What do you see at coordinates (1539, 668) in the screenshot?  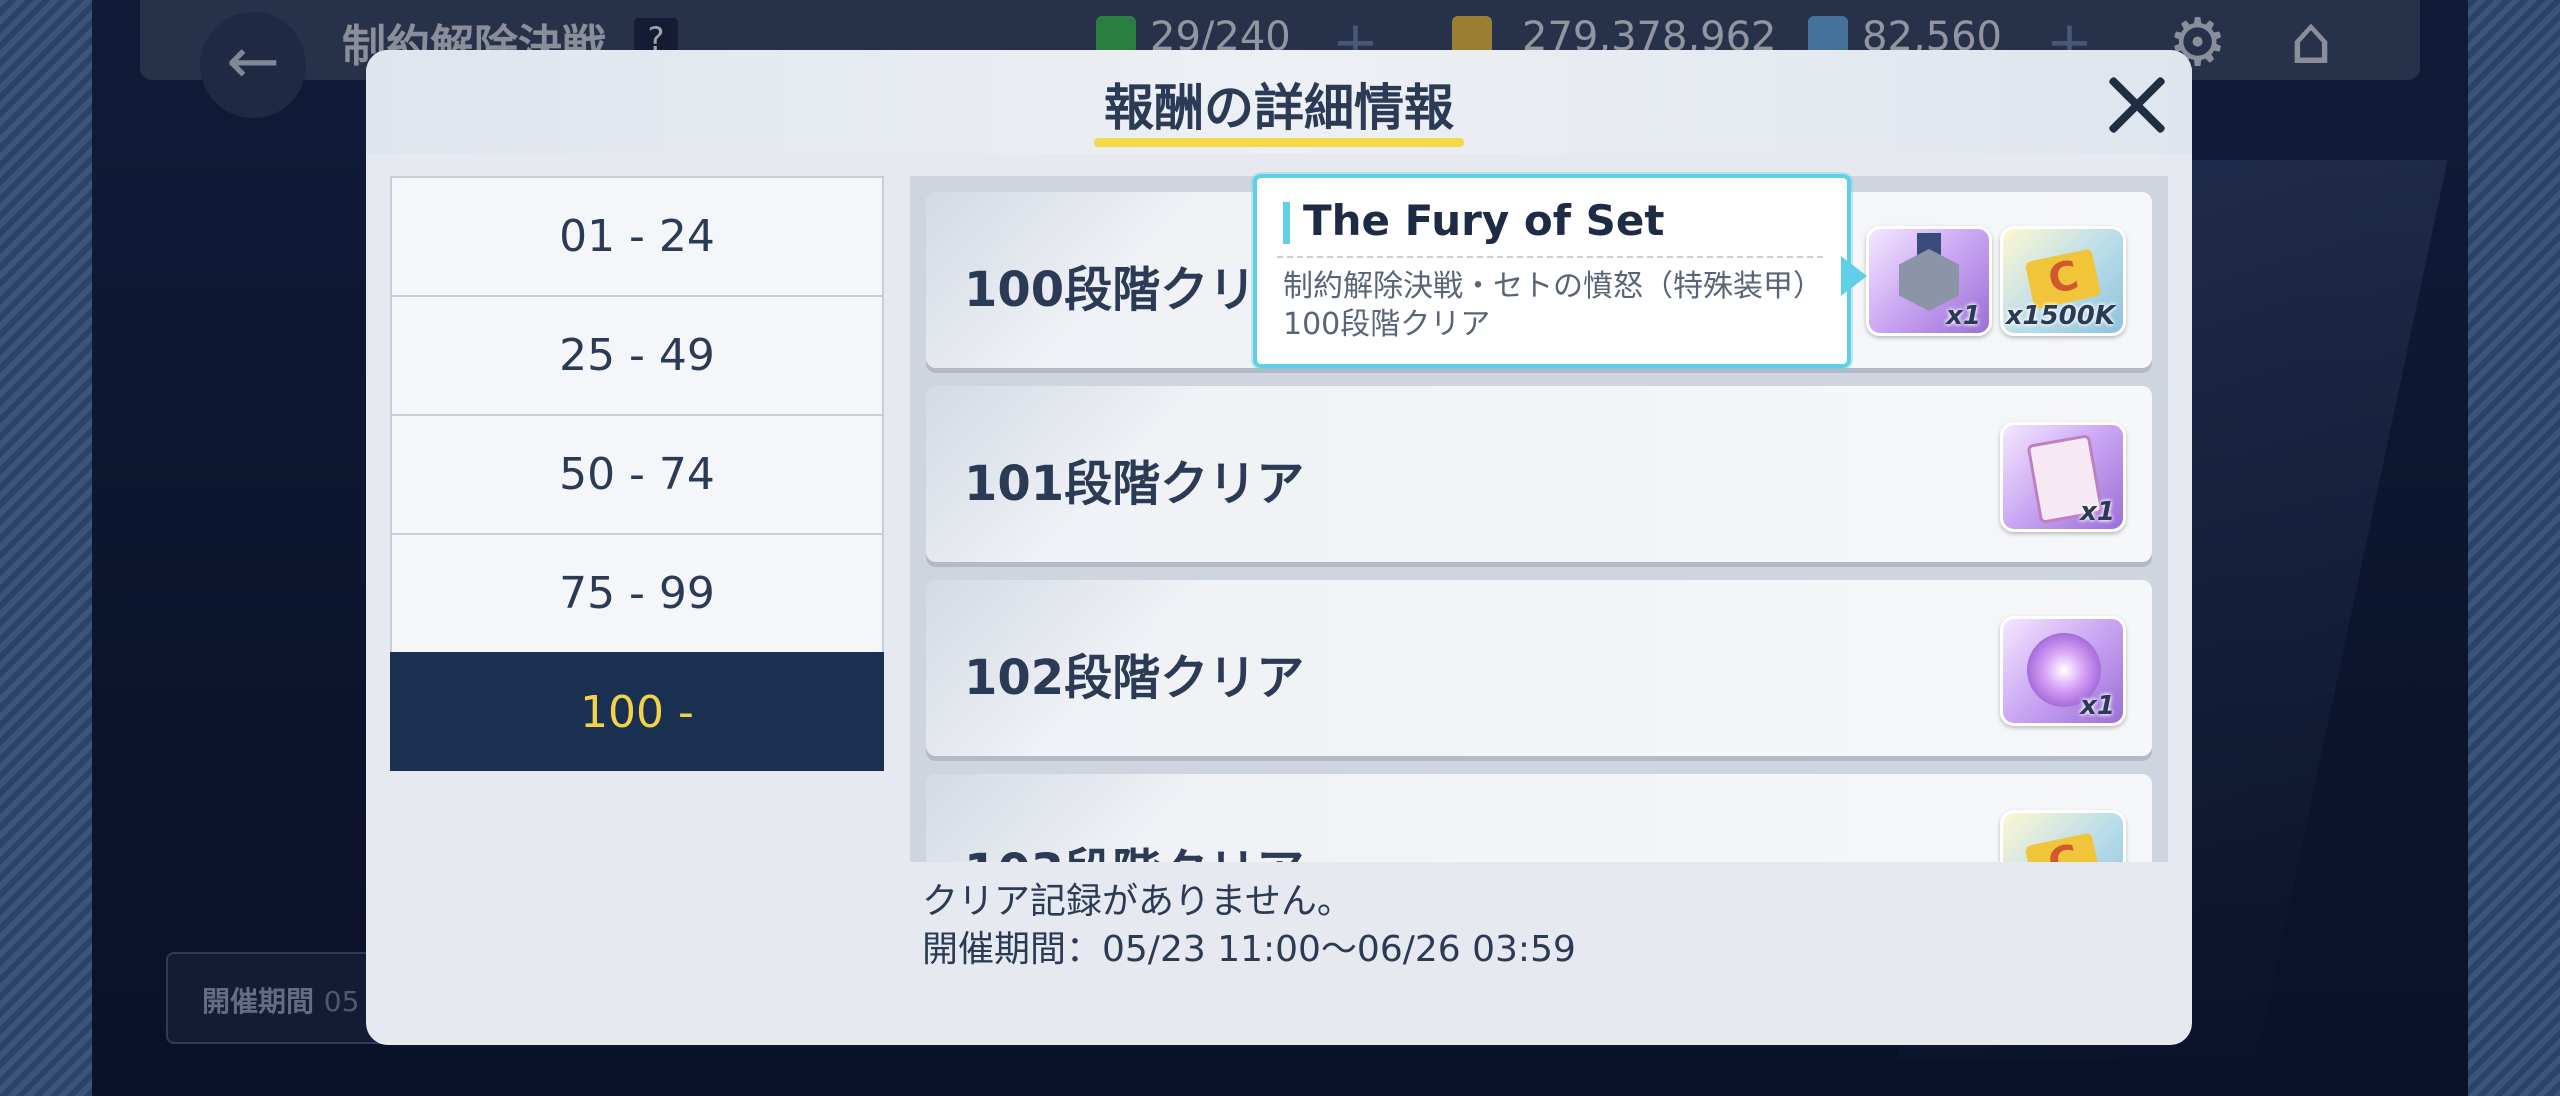 I see `reward-row: 102段階クリア x1` at bounding box center [1539, 668].